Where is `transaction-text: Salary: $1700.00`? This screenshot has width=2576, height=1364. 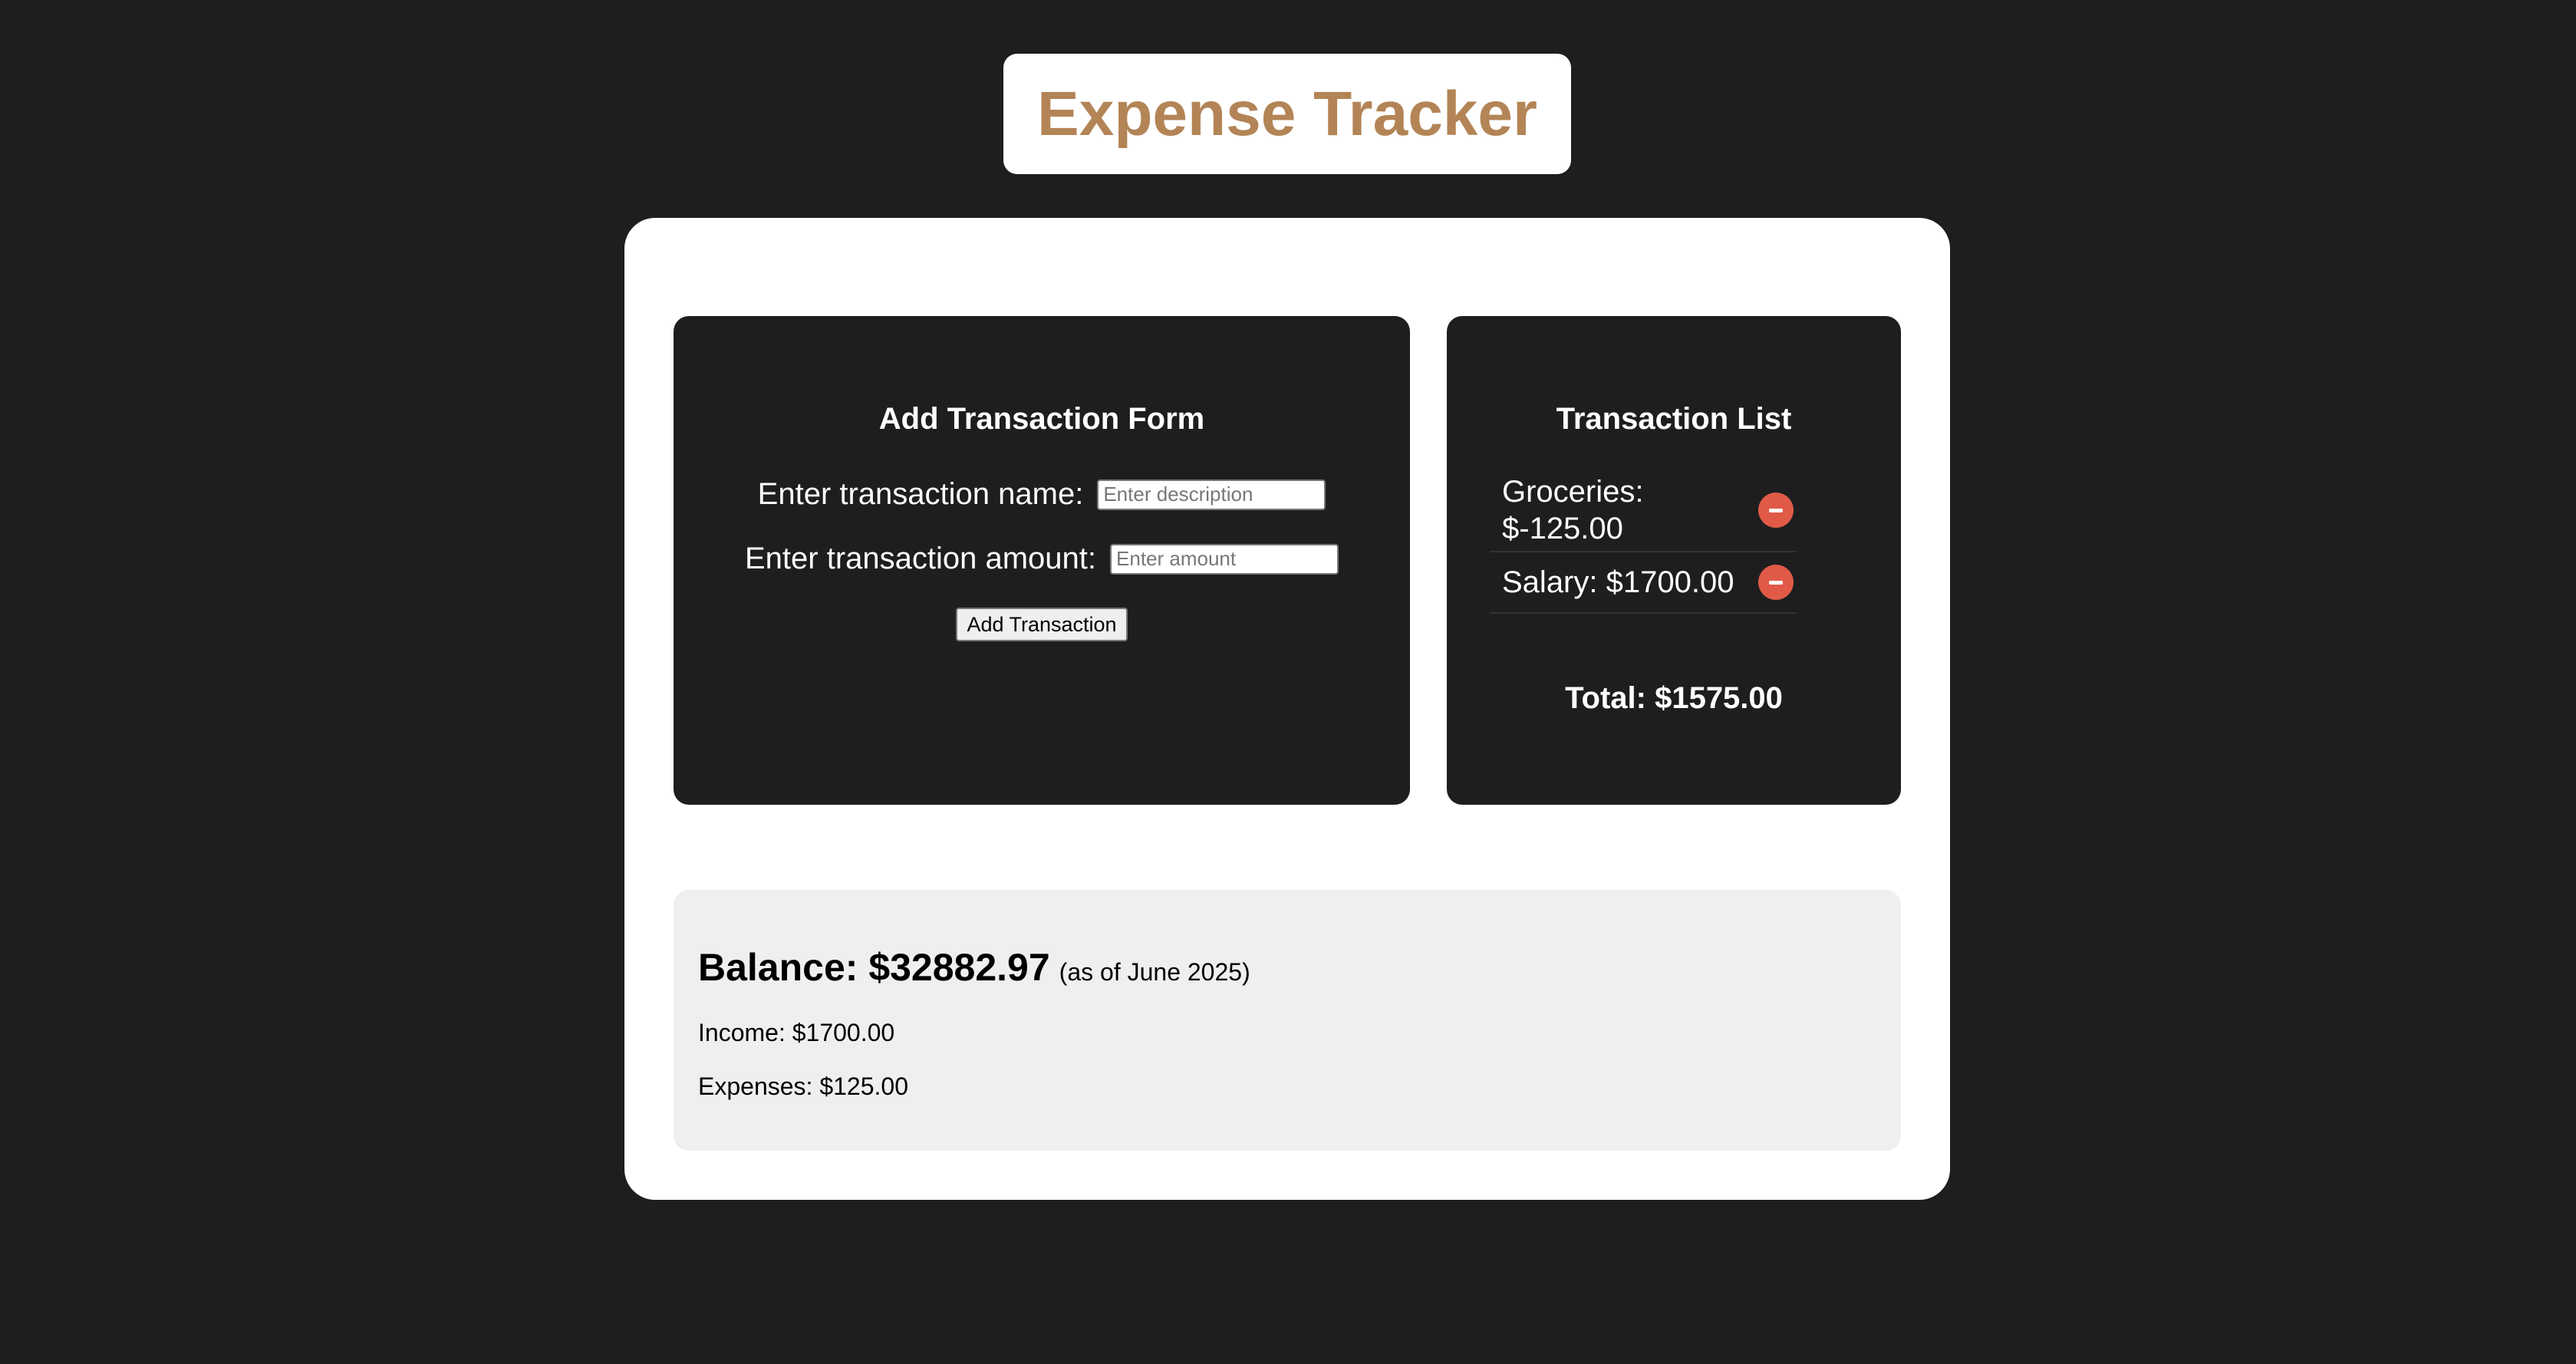
transaction-text: Salary: $1700.00 is located at coordinates (1618, 582).